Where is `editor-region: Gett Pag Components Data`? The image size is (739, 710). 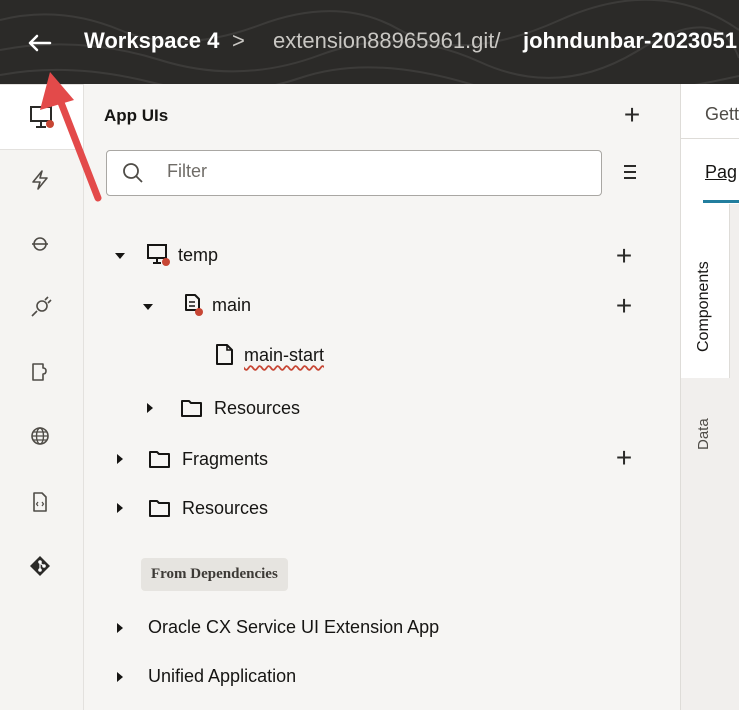 editor-region: Gett Pag Components Data is located at coordinates (709, 397).